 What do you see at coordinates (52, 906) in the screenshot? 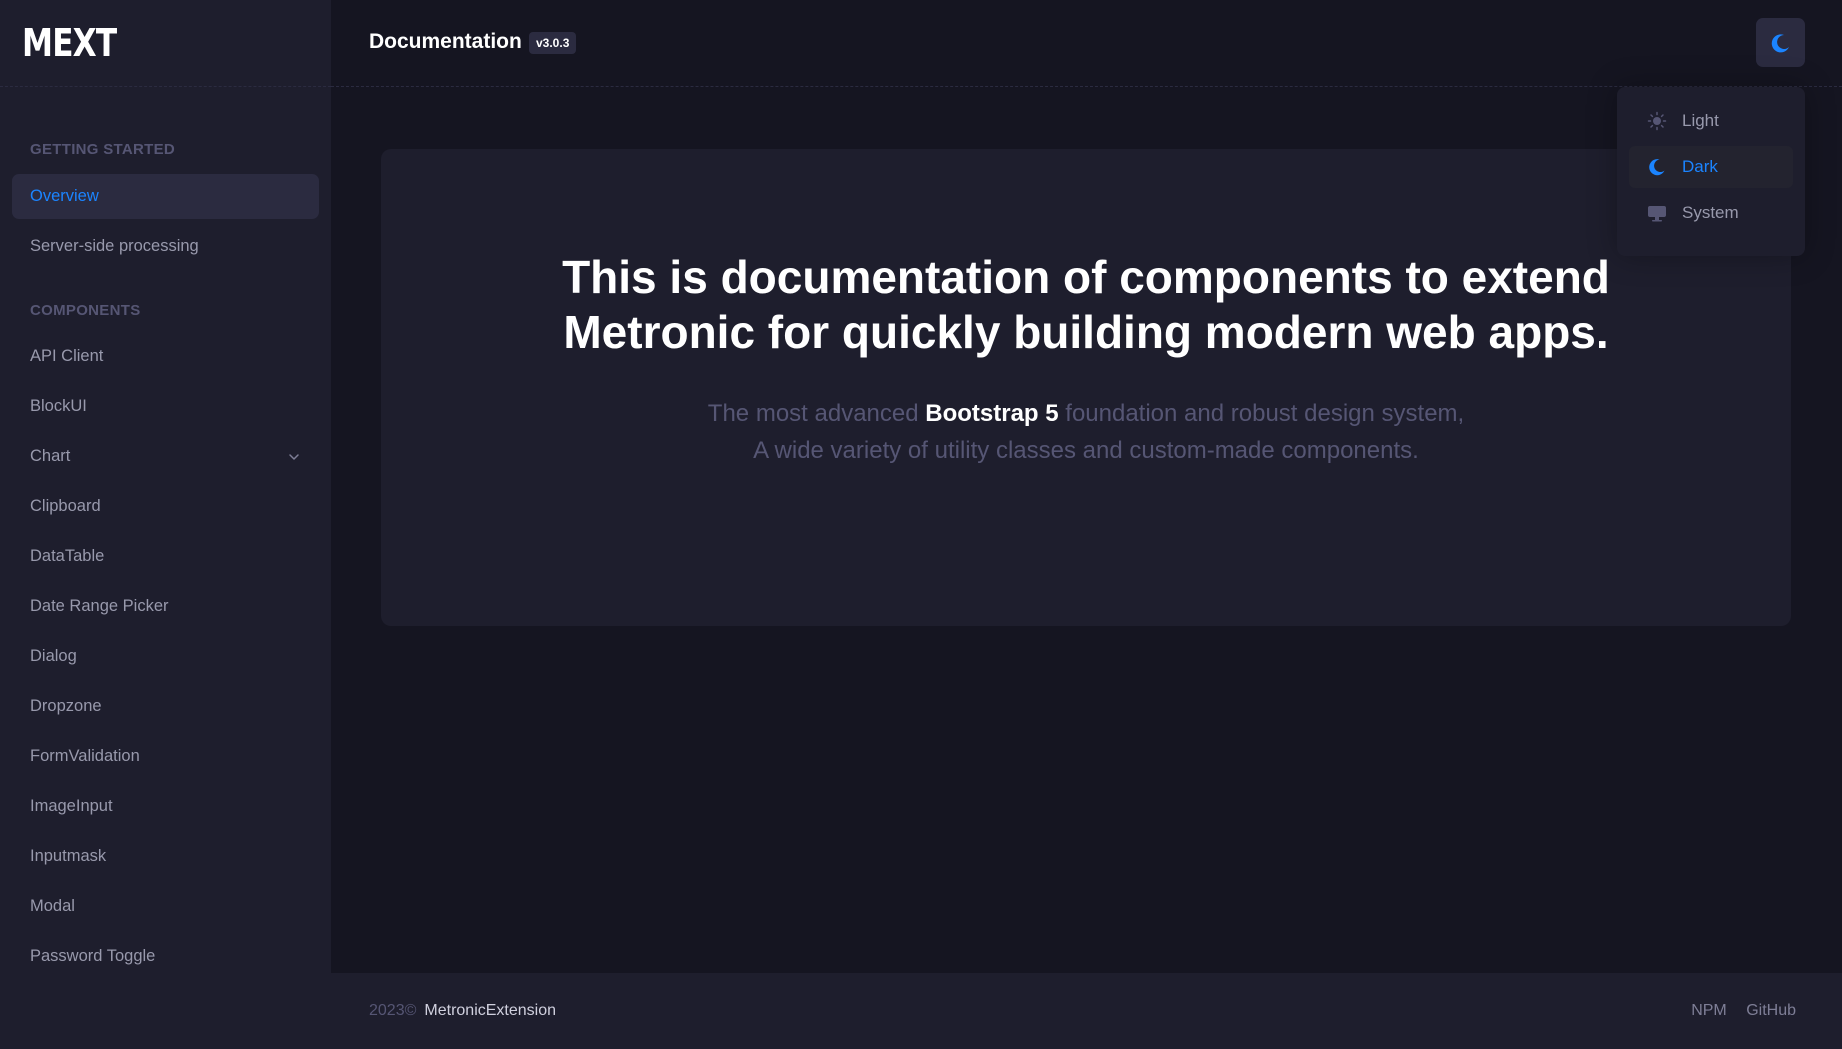
I see `sidebar-item-label: Modal` at bounding box center [52, 906].